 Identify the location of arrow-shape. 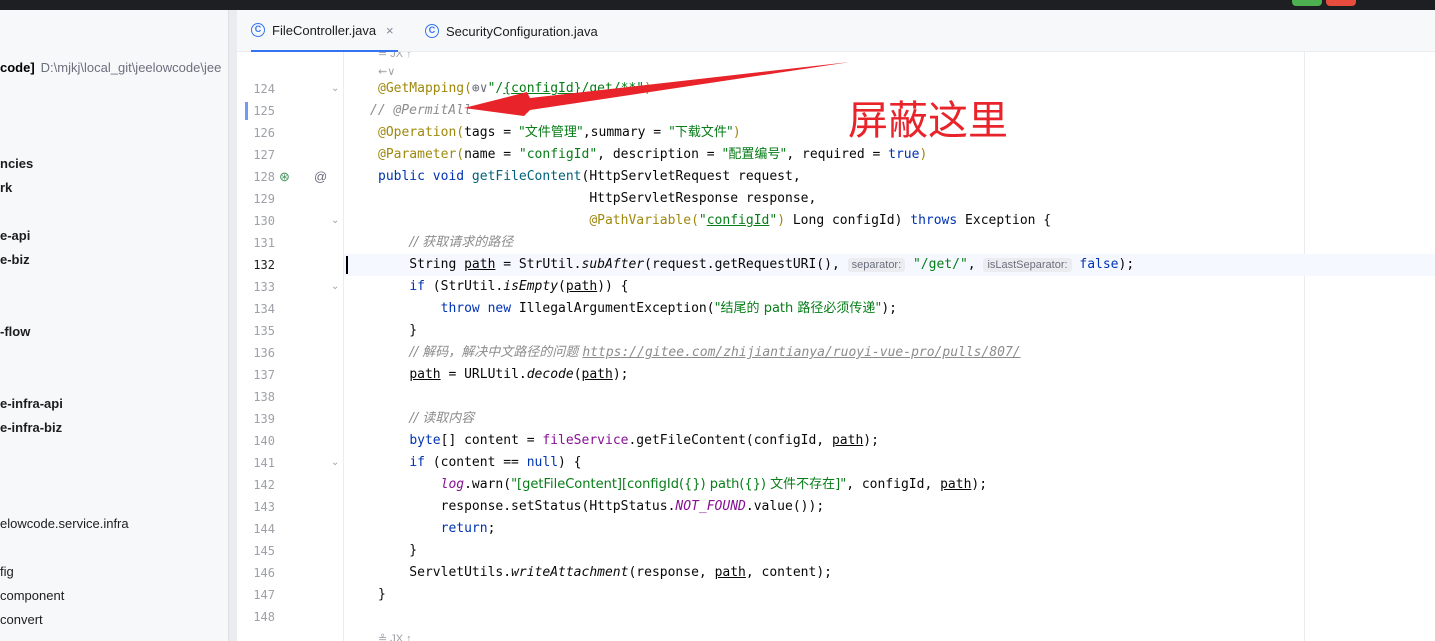
(657, 89).